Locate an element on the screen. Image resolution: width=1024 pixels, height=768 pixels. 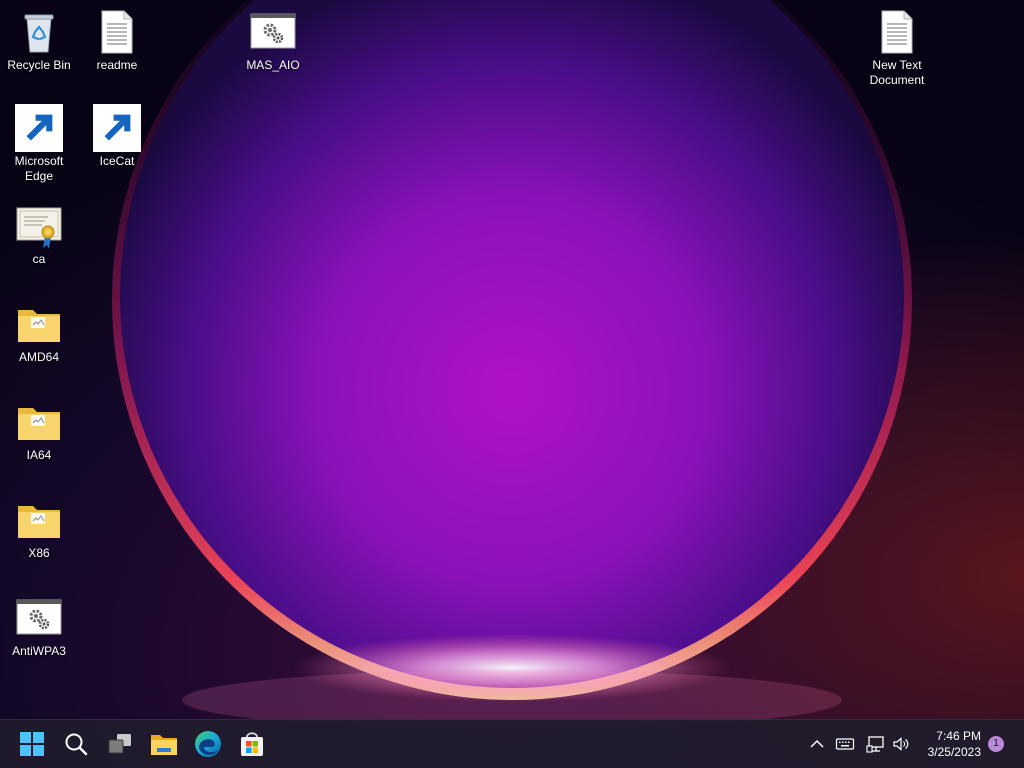
desktop-icon-label: New Text Document is located at coordinates (897, 72).